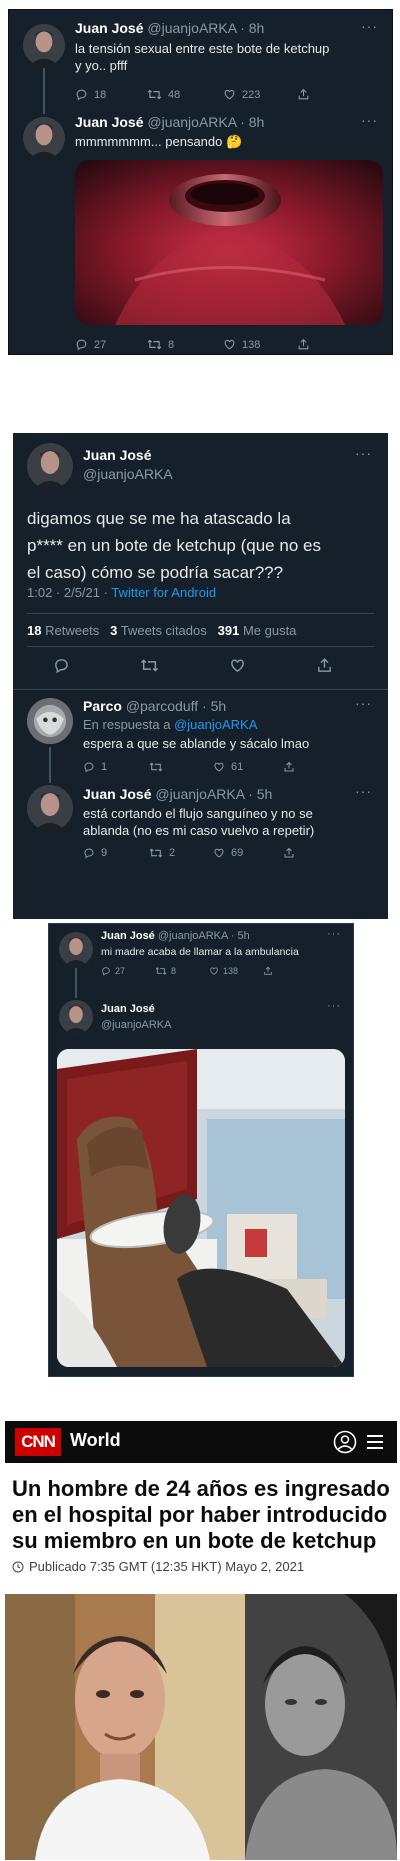 The width and height of the screenshot is (400, 1861). I want to click on cnn-logo: CNN, so click(38, 1442).